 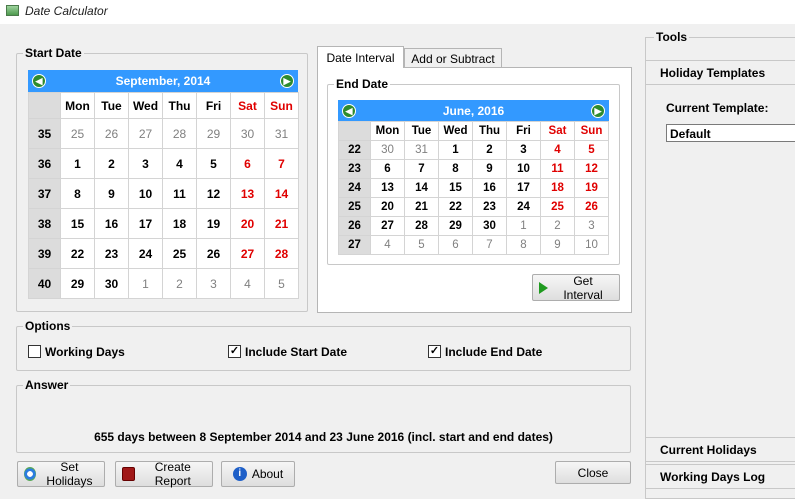 I want to click on end-day-cell: 15, so click(x=455, y=188).